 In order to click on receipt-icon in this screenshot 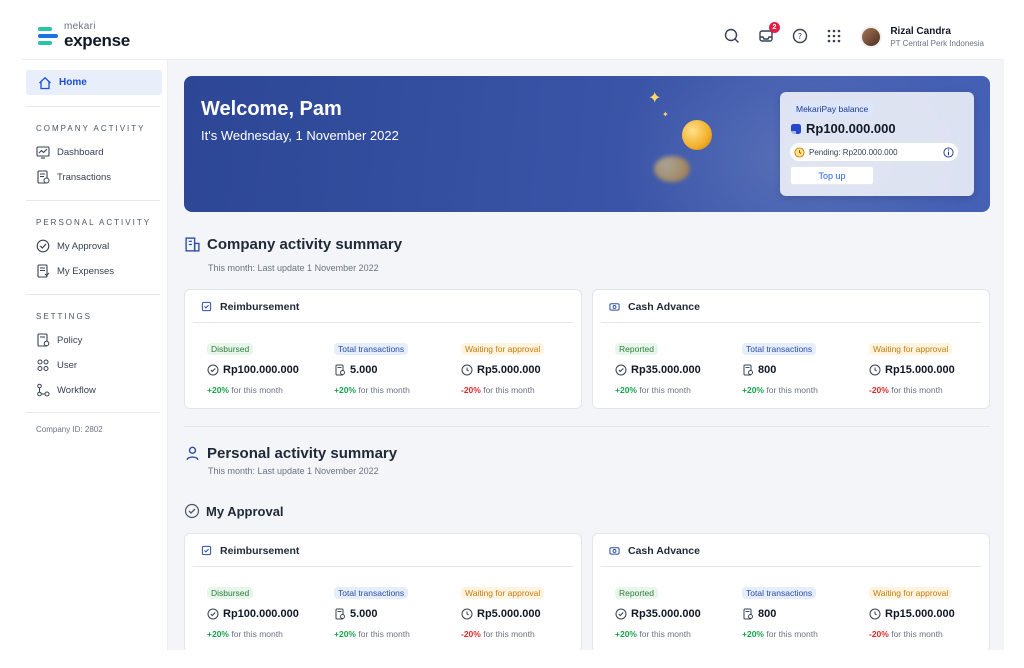, I will do `click(206, 306)`.